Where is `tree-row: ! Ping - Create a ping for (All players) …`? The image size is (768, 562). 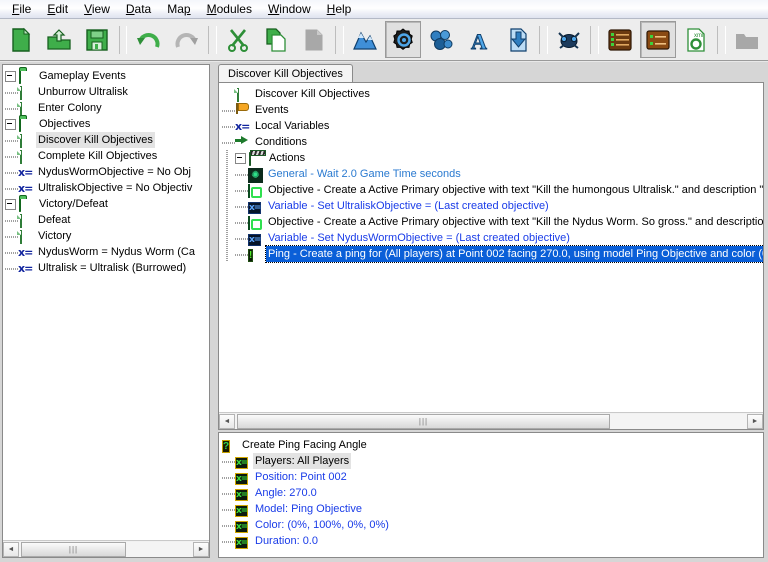
tree-row: ! Ping - Create a ping for (All players) … is located at coordinates (492, 254).